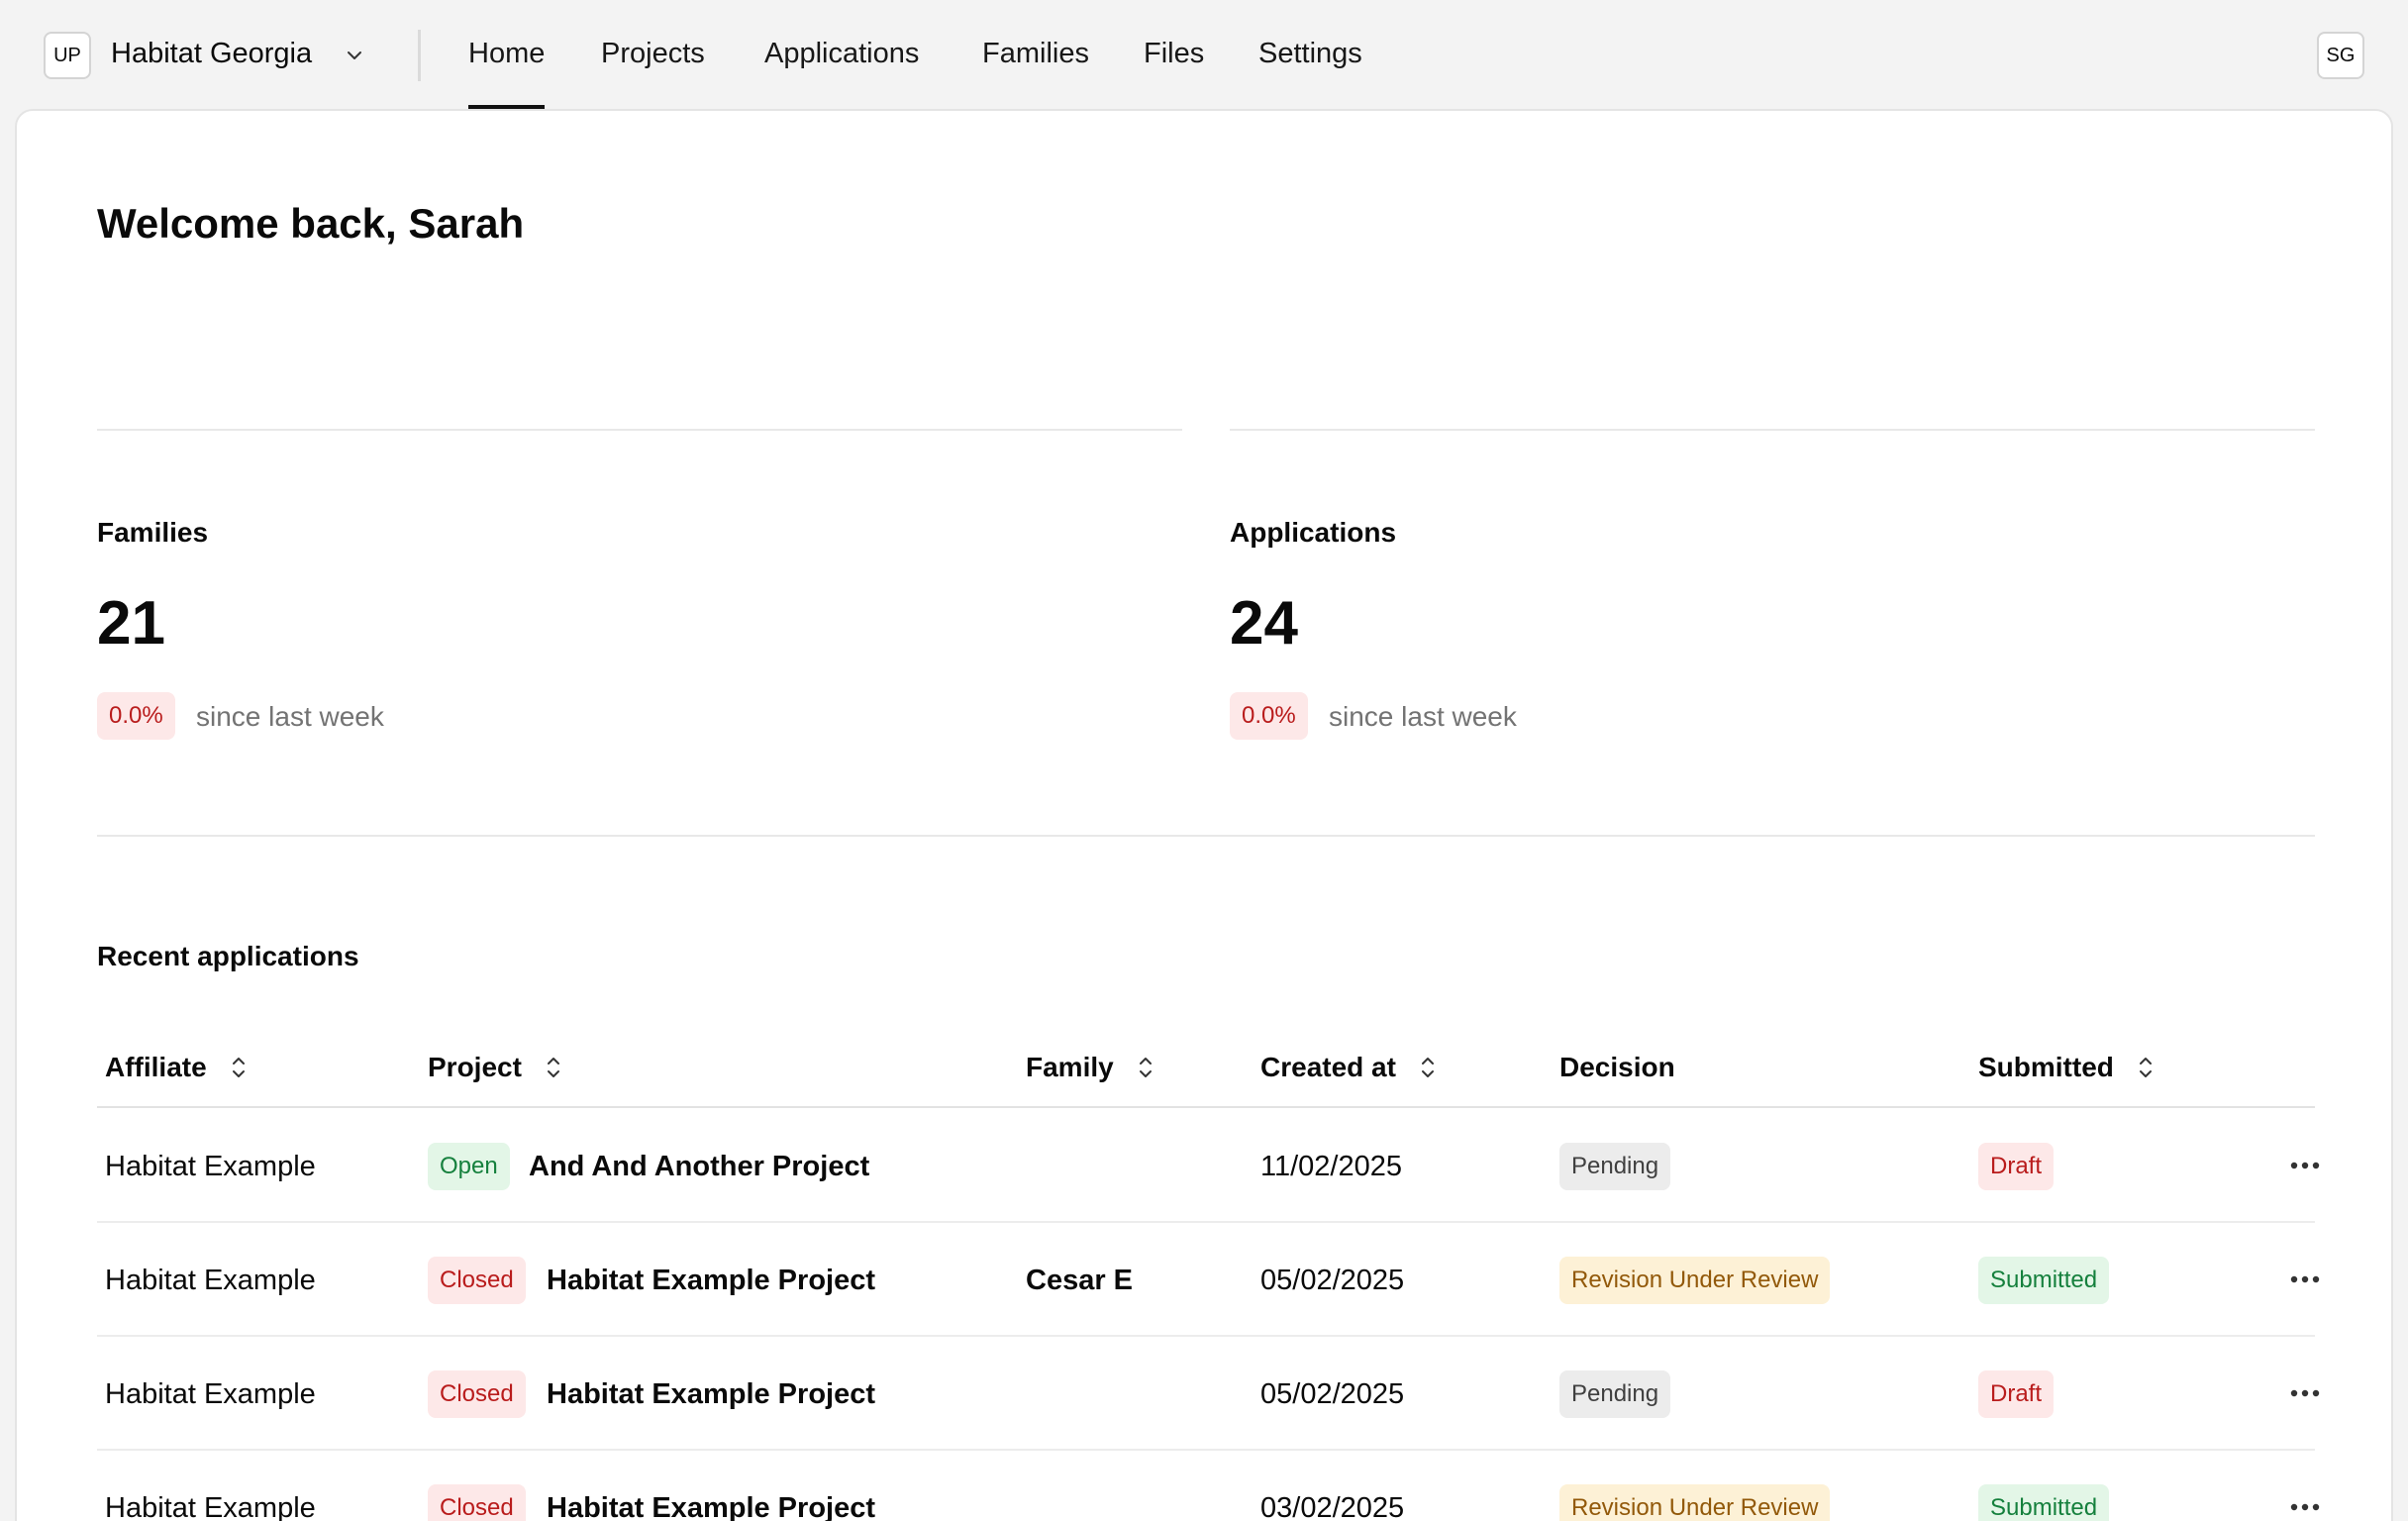 The width and height of the screenshot is (2408, 1521). What do you see at coordinates (131, 623) in the screenshot?
I see `stat-families-value: 21` at bounding box center [131, 623].